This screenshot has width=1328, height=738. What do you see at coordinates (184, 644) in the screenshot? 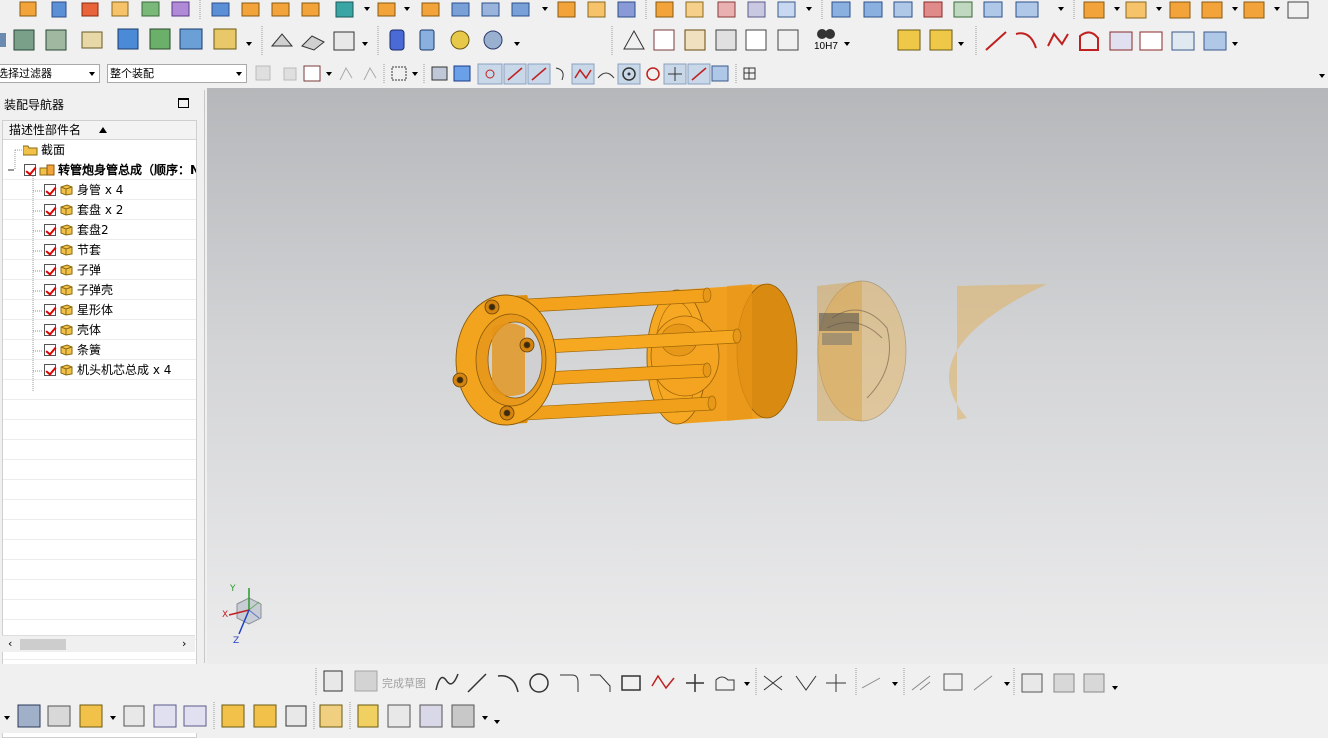
I see `scroll-right-arrow: ›` at bounding box center [184, 644].